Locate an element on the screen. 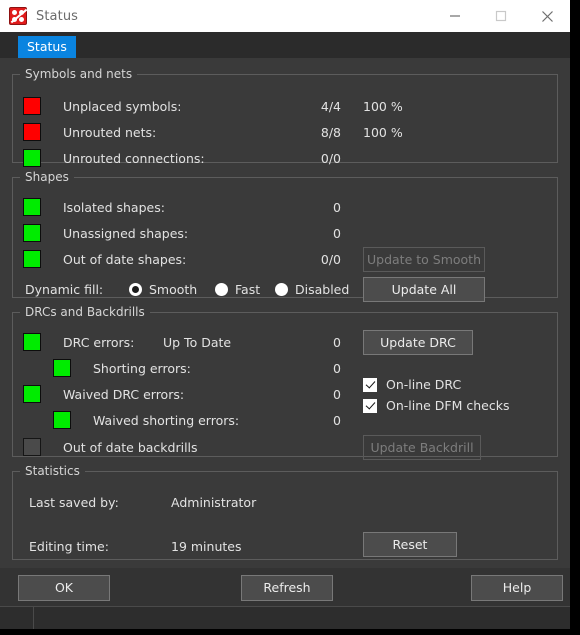  status-bar is located at coordinates (285, 617).